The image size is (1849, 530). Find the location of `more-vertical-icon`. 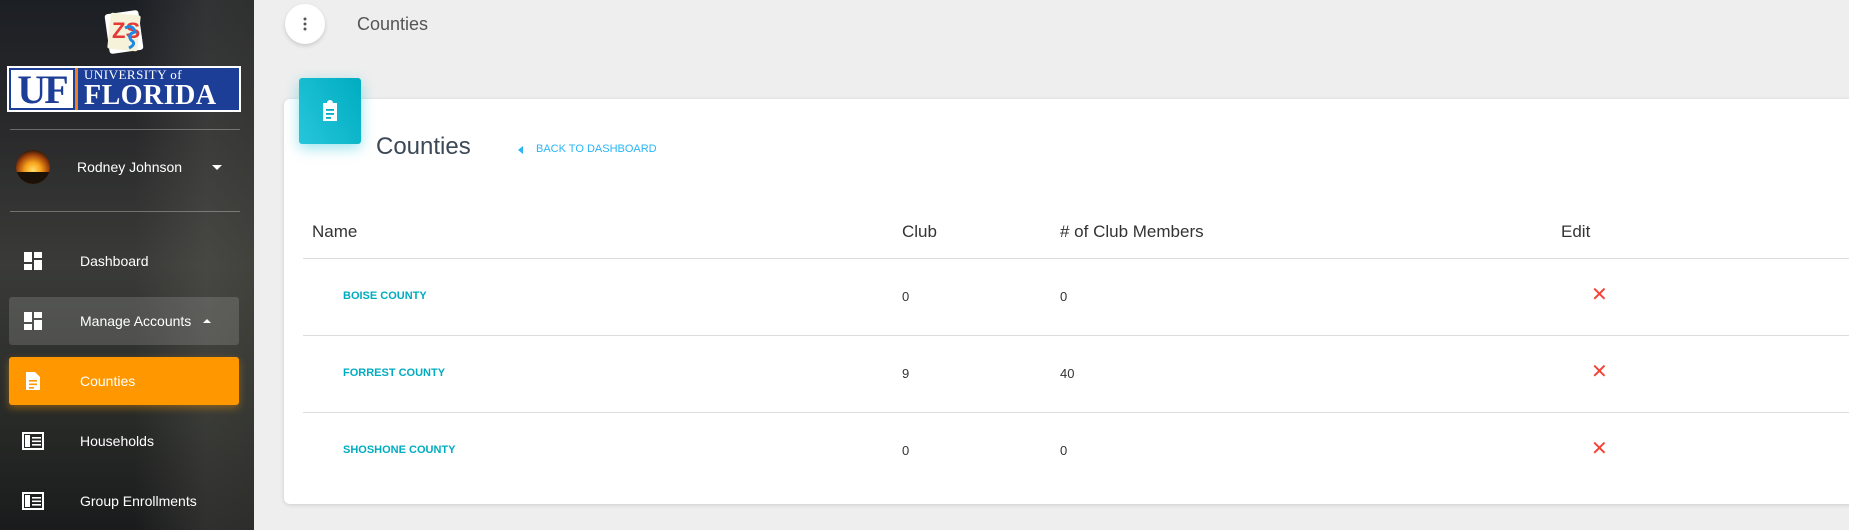

more-vertical-icon is located at coordinates (305, 24).